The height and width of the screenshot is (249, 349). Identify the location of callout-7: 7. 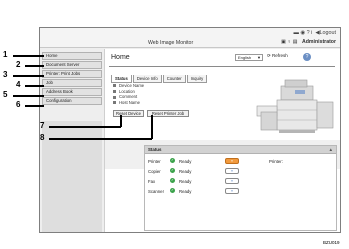
(42, 125).